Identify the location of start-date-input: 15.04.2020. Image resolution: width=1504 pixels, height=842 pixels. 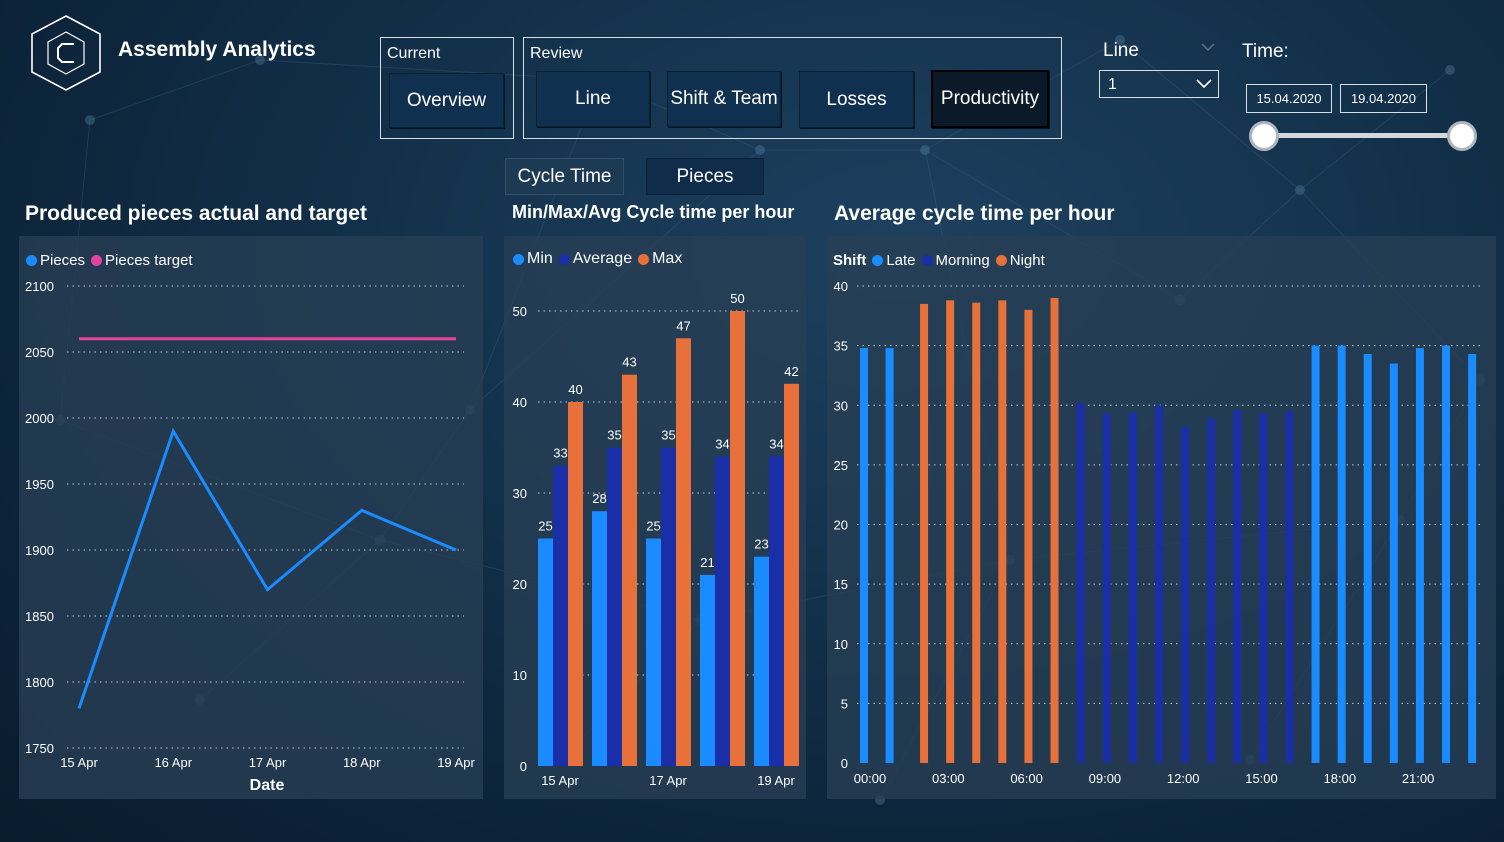
(1289, 98).